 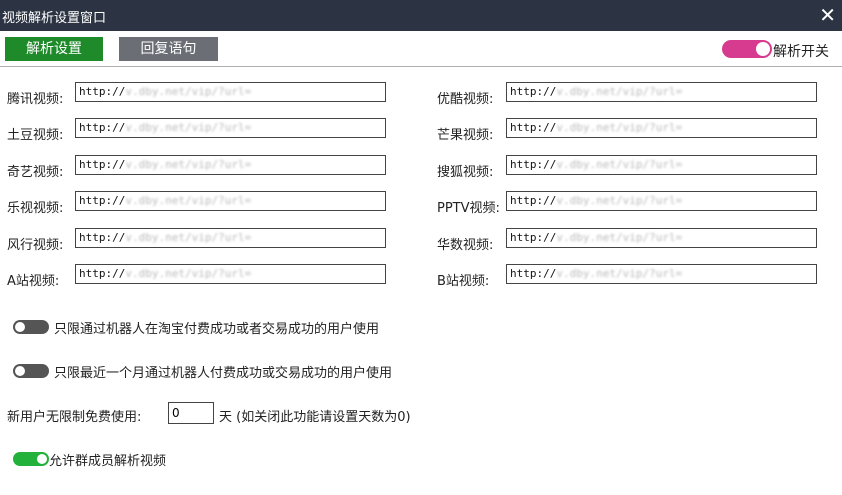 I want to click on taobao-only-label: 只限通过机器人在淘宝付费成功或者交易成功的用户使用, so click(x=217, y=329).